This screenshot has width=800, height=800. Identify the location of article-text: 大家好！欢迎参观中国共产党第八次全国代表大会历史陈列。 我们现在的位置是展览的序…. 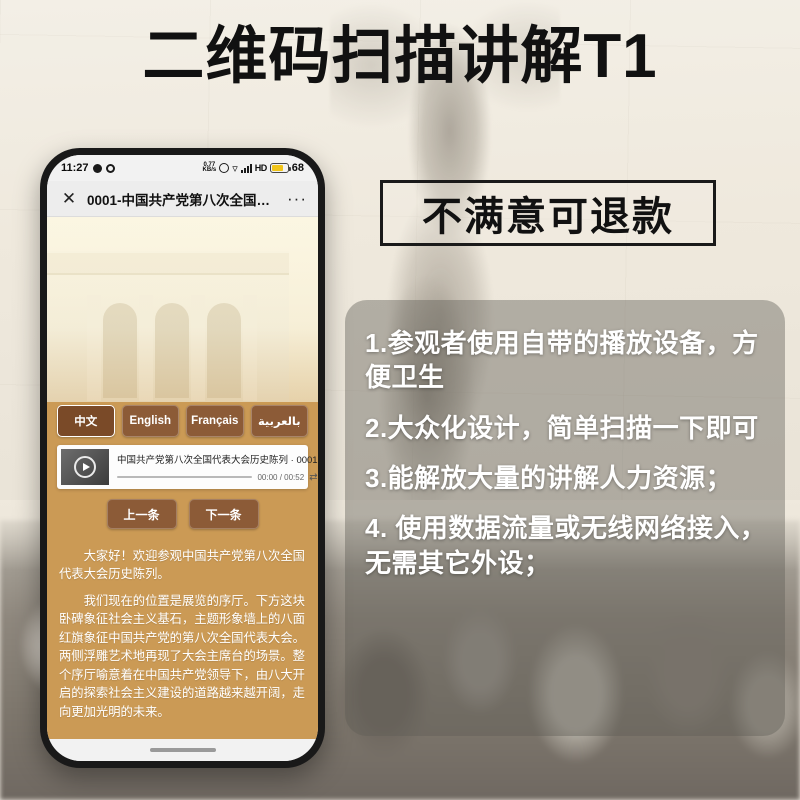
(182, 639).